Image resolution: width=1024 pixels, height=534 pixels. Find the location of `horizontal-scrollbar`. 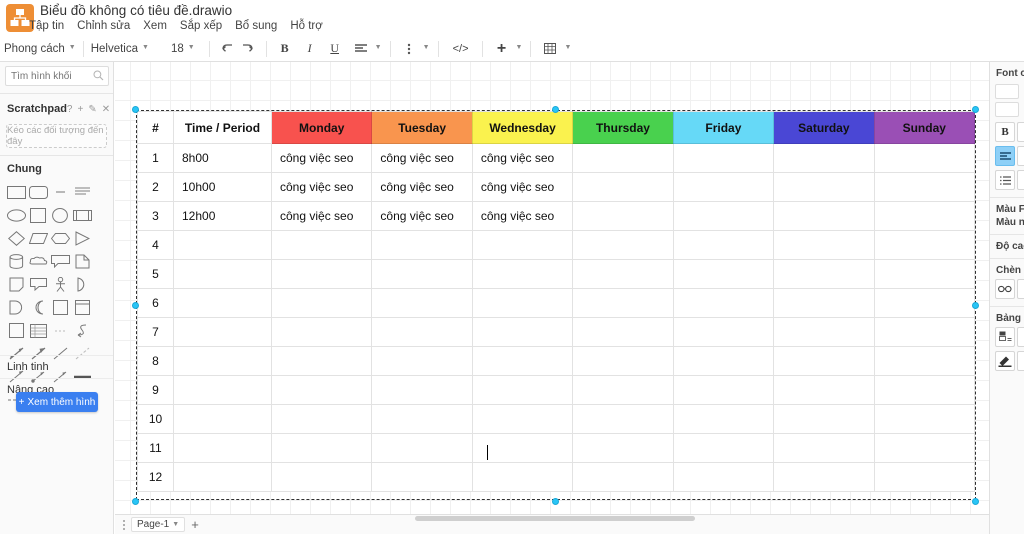

horizontal-scrollbar is located at coordinates (555, 518).